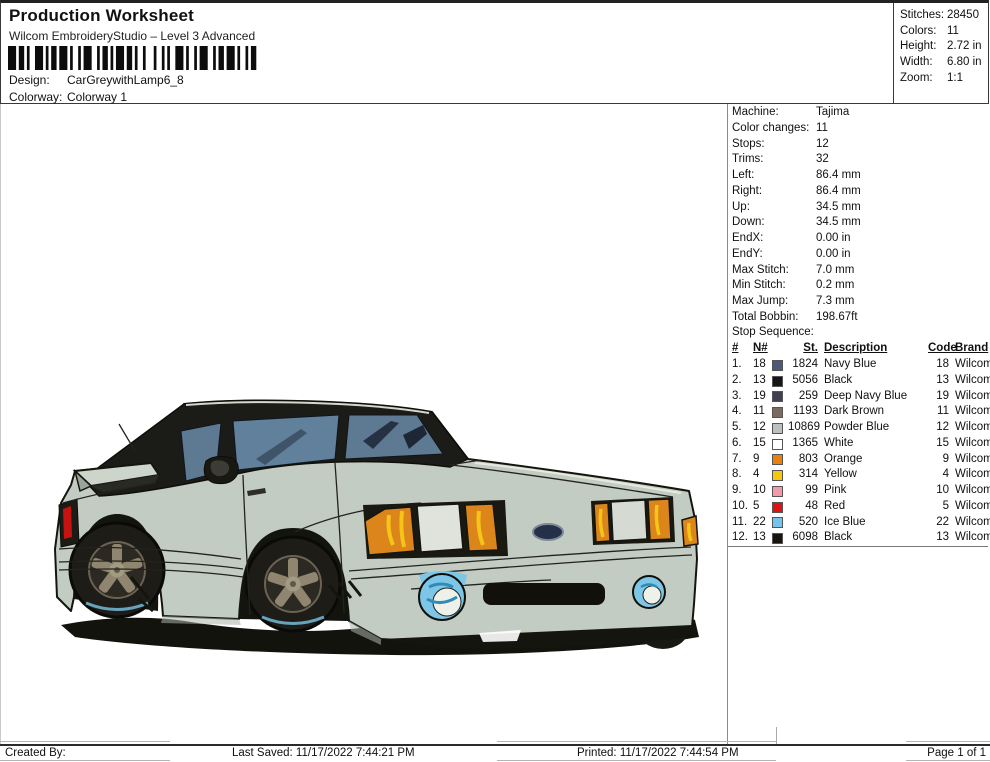  I want to click on machine-row: Trims: 32, so click(780, 159).